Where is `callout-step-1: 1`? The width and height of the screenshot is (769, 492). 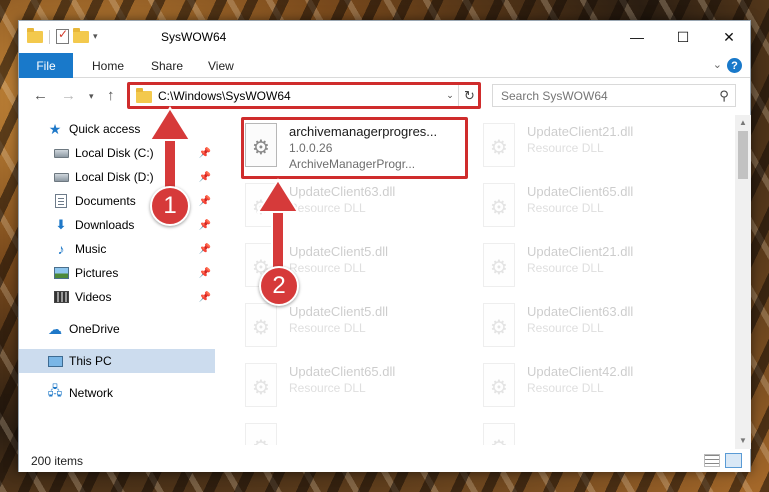
callout-step-1: 1 is located at coordinates (170, 206).